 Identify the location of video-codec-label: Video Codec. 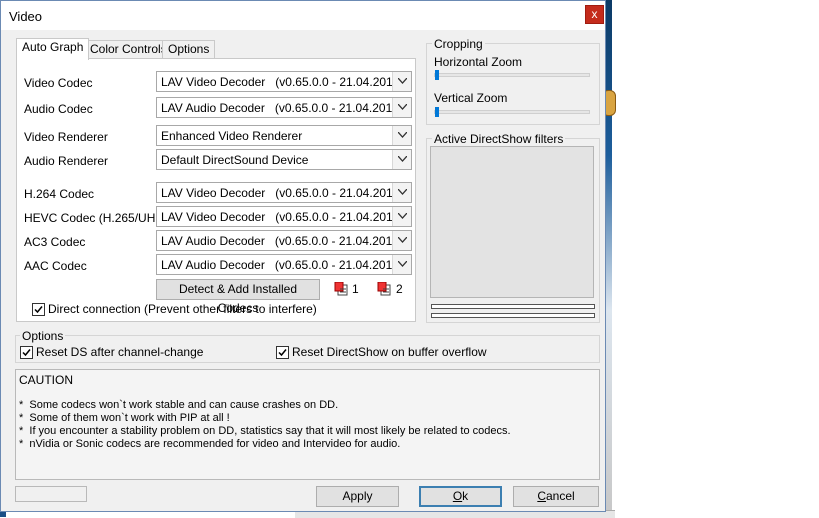
(58, 83).